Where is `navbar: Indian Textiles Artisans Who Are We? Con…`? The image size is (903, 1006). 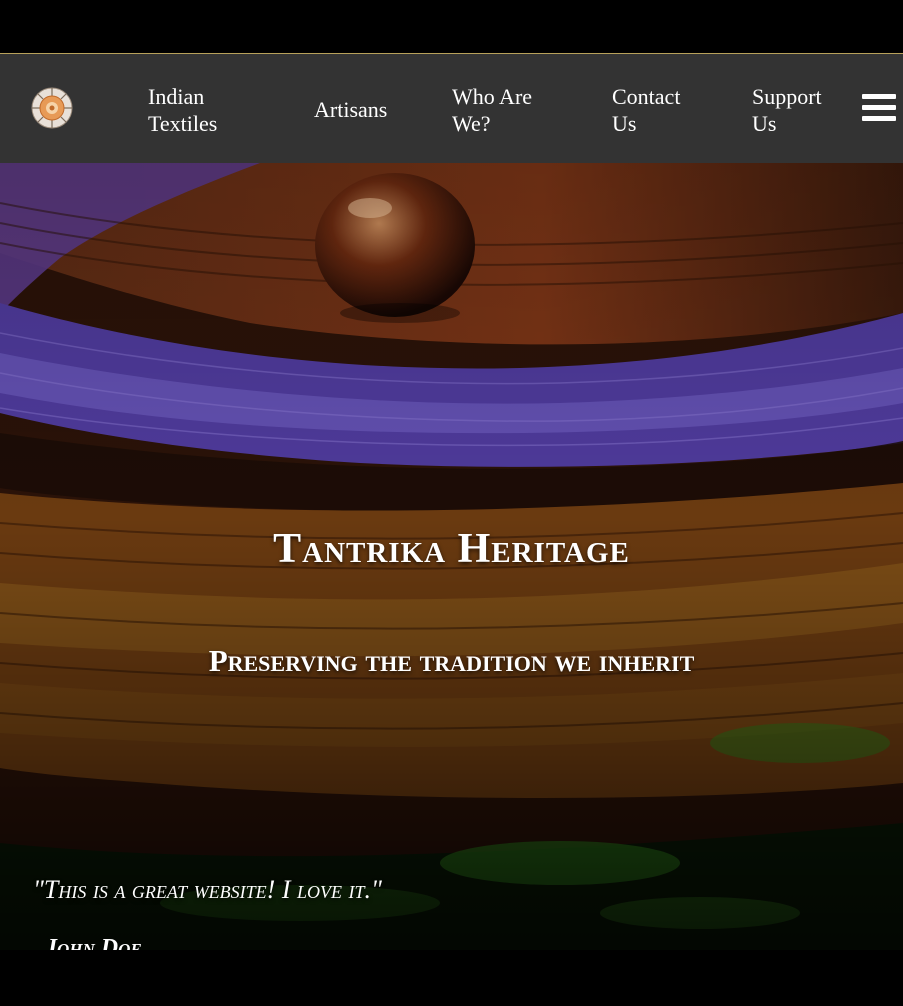 navbar: Indian Textiles Artisans Who Are We? Con… is located at coordinates (451, 108).